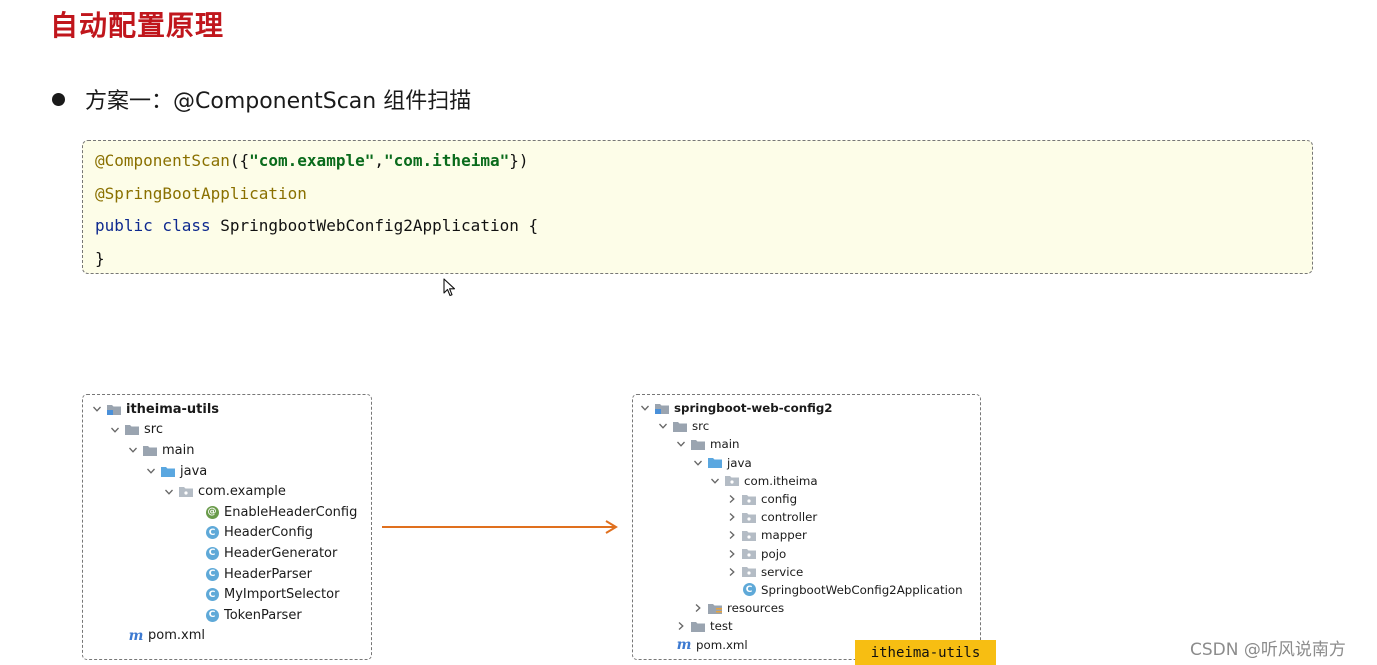  What do you see at coordinates (58, 99) in the screenshot?
I see `bullet-dot-icon` at bounding box center [58, 99].